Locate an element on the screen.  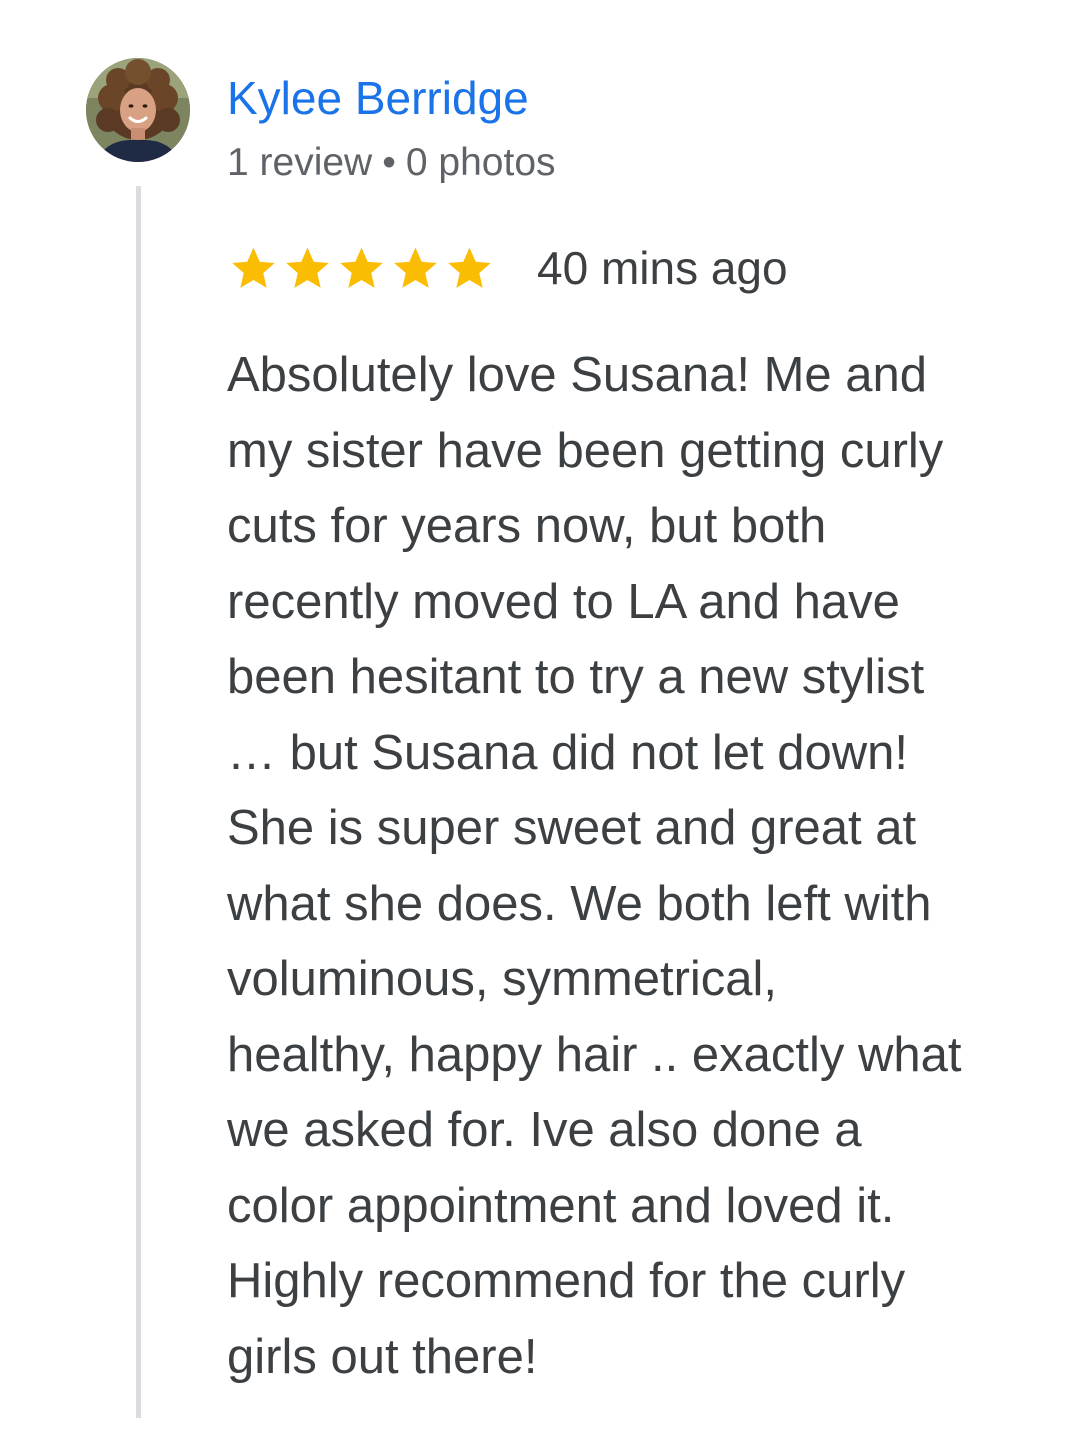
user-avatar-icon is located at coordinates (138, 110).